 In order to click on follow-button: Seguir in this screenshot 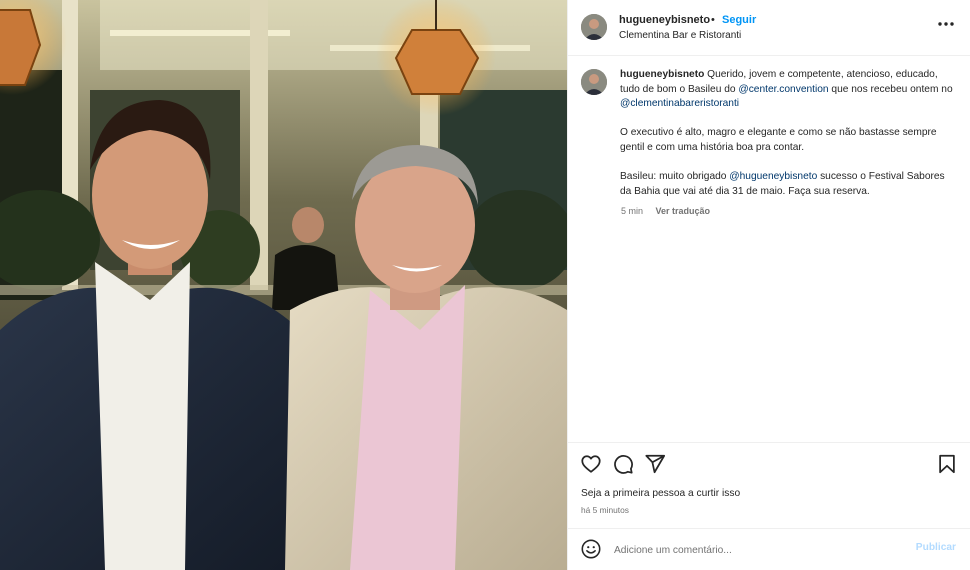, I will do `click(739, 20)`.